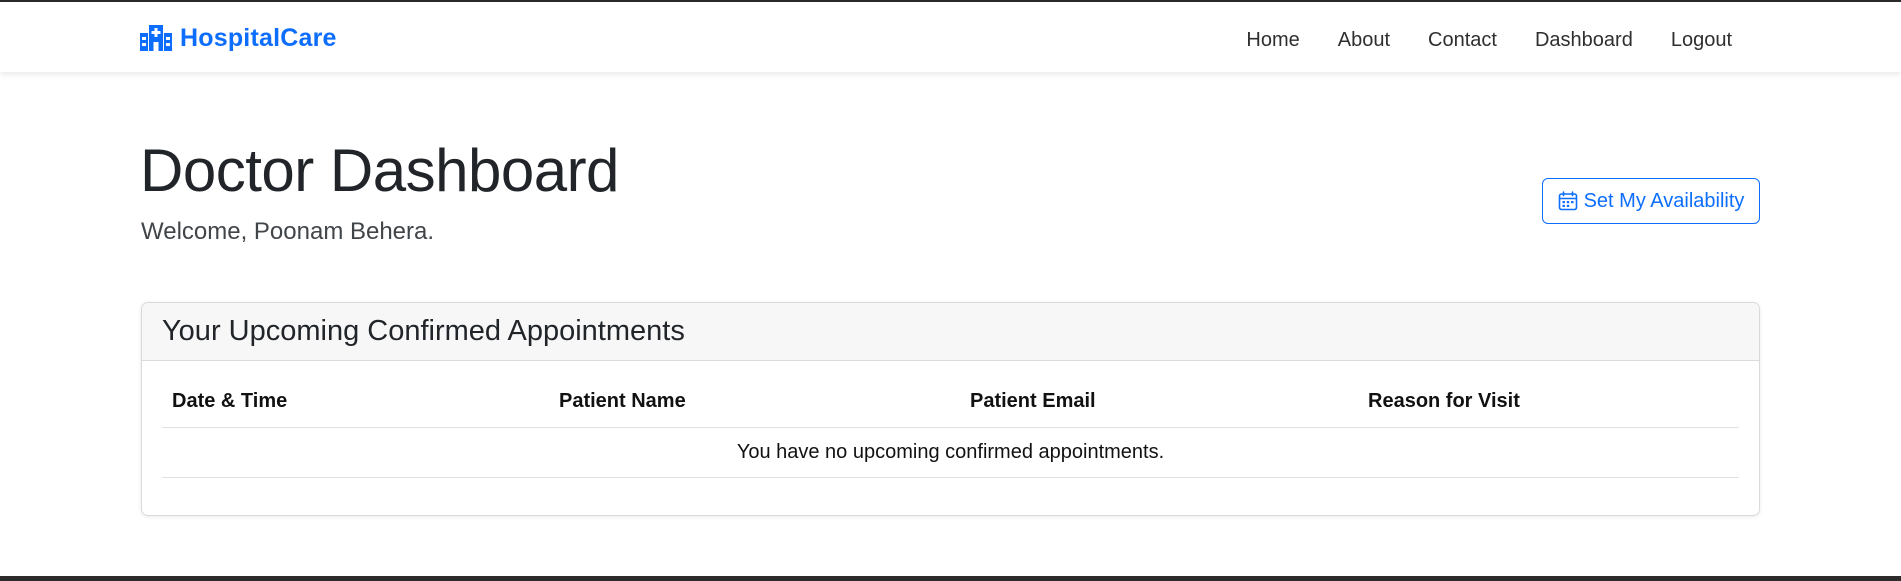 Image resolution: width=1901 pixels, height=581 pixels. What do you see at coordinates (258, 37) in the screenshot?
I see `brand-label: HospitalCare` at bounding box center [258, 37].